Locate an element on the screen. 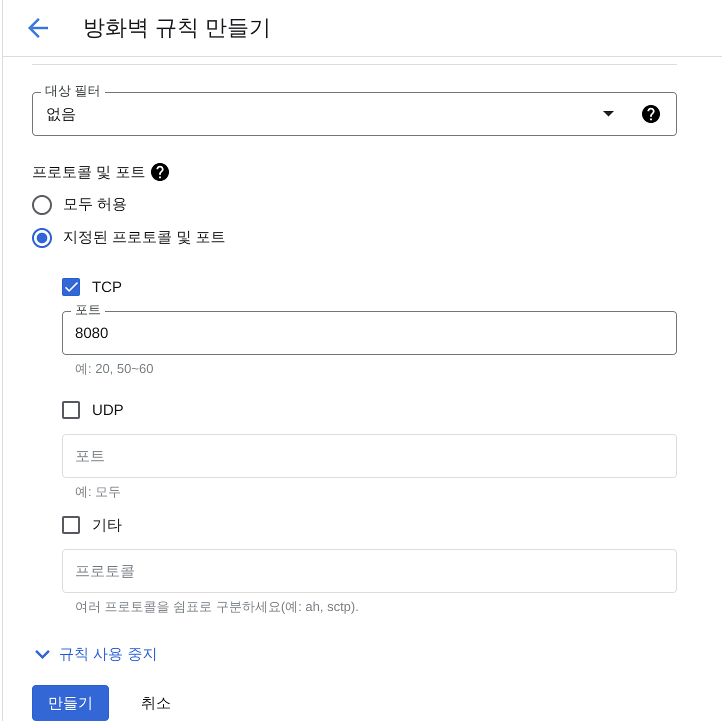  checkbox-label: UDP is located at coordinates (108, 410).